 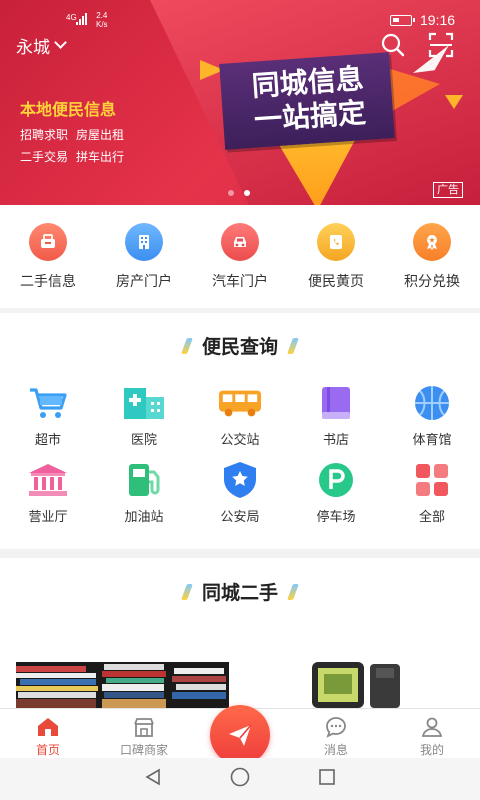 What do you see at coordinates (431, 516) in the screenshot?
I see `service-label: 全部` at bounding box center [431, 516].